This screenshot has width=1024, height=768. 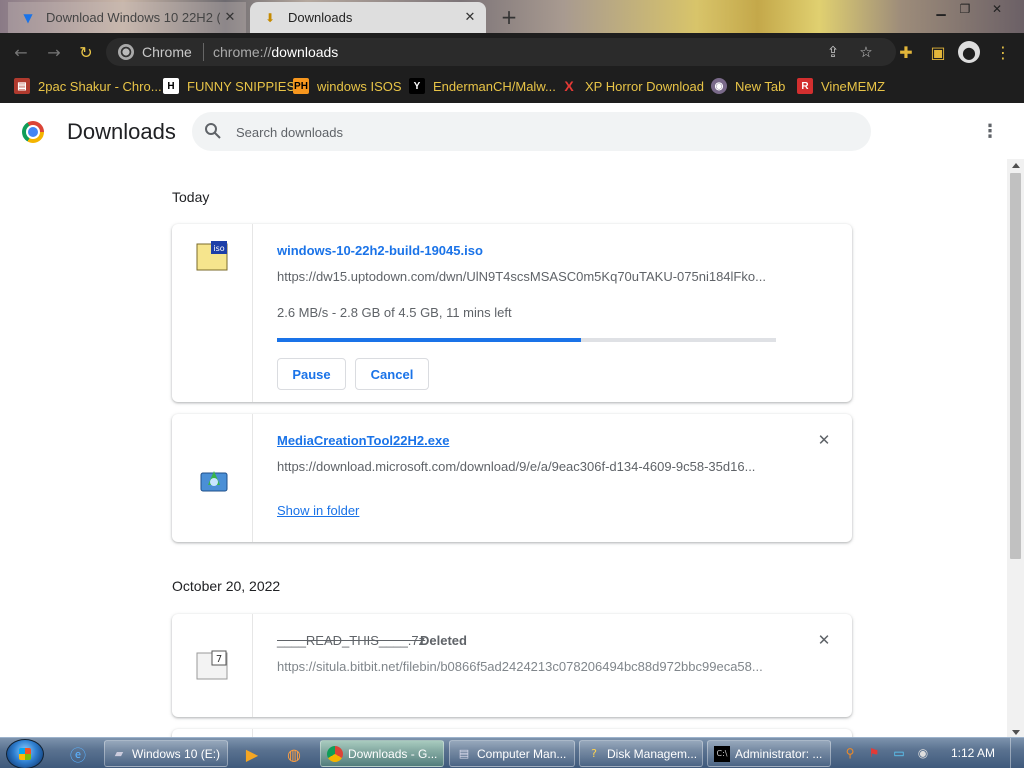 What do you see at coordinates (25, 753) in the screenshot?
I see `start-button` at bounding box center [25, 753].